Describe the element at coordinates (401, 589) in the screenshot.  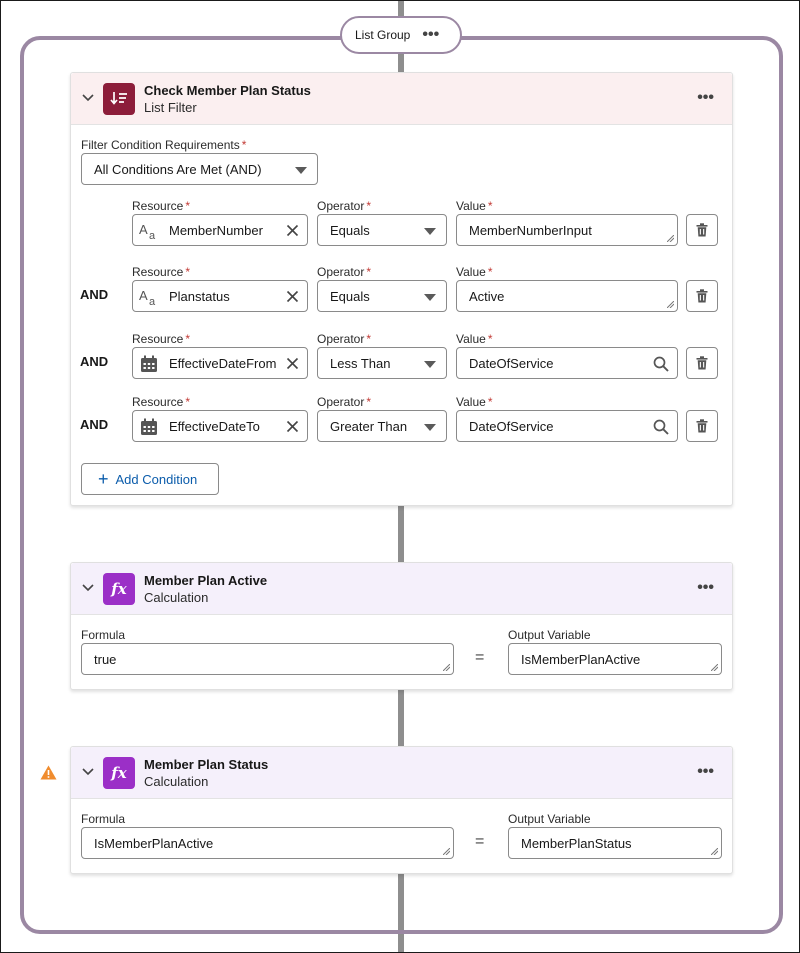
I see `calculation-header: fx Member Plan Active Calculation •••` at that location.